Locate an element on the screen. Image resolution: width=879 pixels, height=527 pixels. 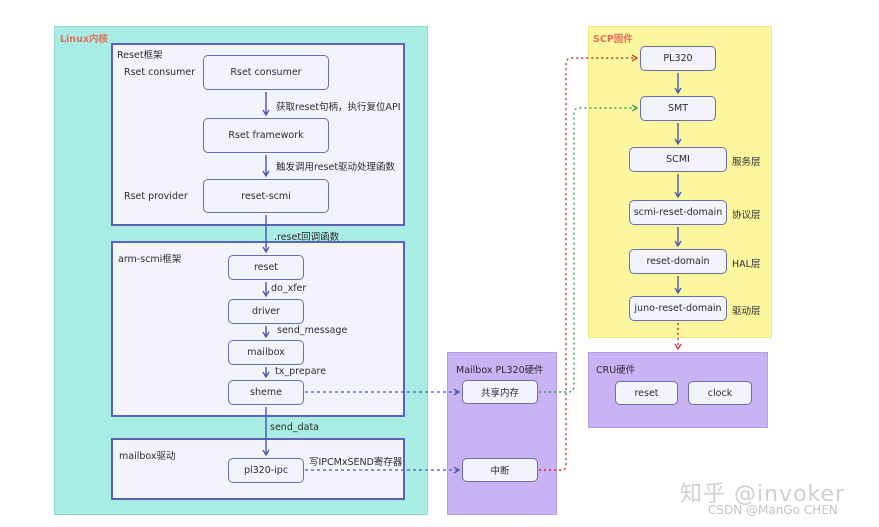
scp-smt-box: SMT is located at coordinates (678, 108).